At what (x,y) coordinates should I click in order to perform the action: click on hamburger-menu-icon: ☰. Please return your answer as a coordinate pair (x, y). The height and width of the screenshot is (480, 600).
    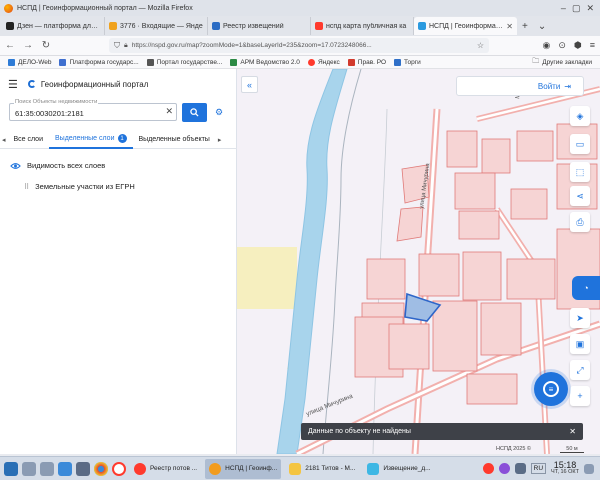
    Looking at the image, I should click on (13, 84).